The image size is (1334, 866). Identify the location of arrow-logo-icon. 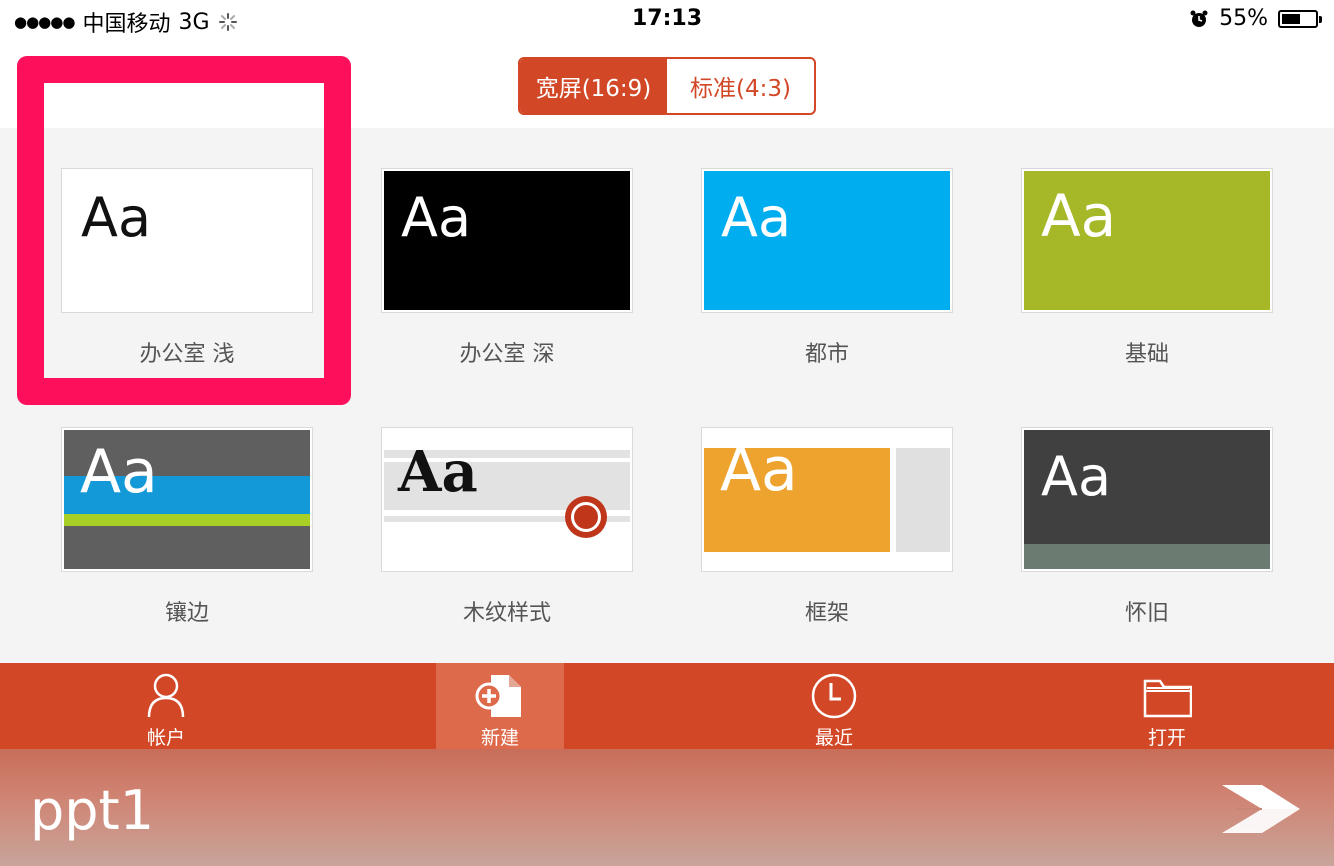
(1261, 809).